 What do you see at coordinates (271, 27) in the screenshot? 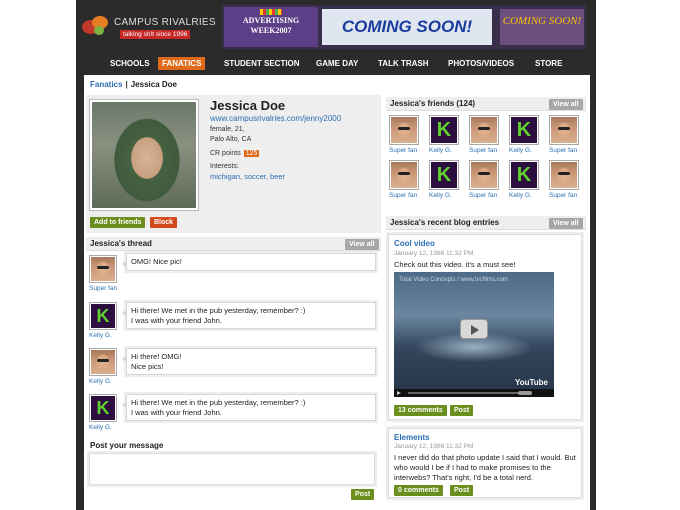
I see `ad-panel-advertising-week: ADVERTISING WEEK2007` at bounding box center [271, 27].